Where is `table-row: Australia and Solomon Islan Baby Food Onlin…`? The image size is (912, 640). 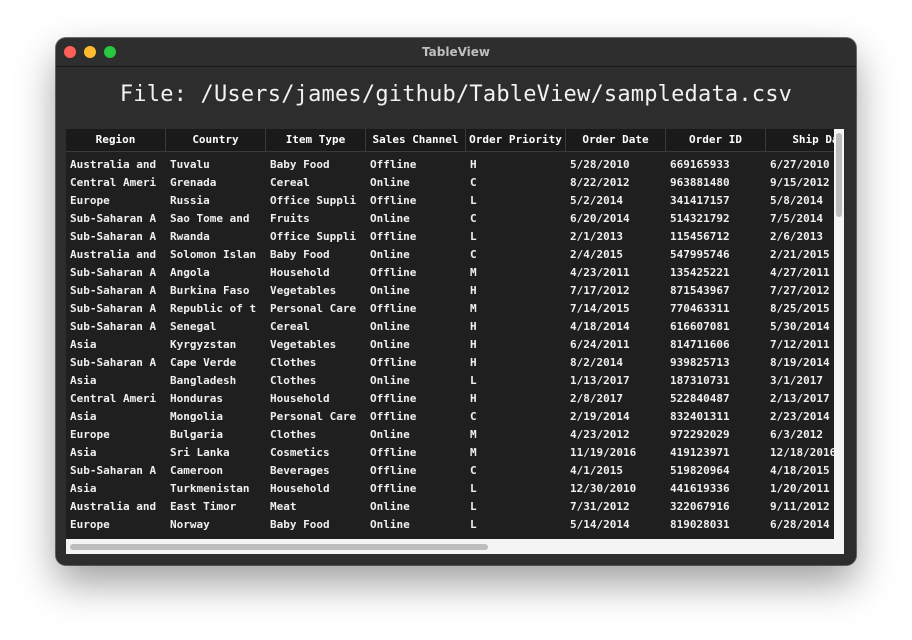
table-row: Australia and Solomon Islan Baby Food Onlin… is located at coordinates (450, 255).